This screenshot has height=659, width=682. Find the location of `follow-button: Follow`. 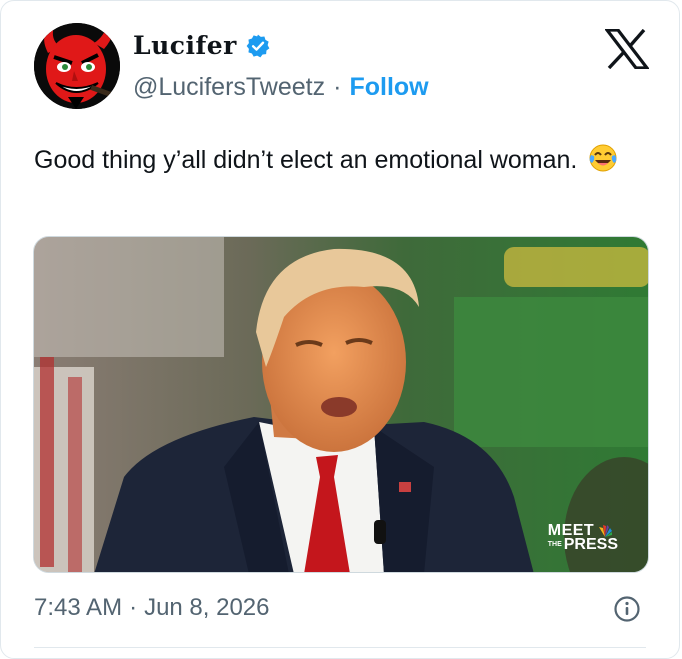

follow-button: Follow is located at coordinates (388, 87).